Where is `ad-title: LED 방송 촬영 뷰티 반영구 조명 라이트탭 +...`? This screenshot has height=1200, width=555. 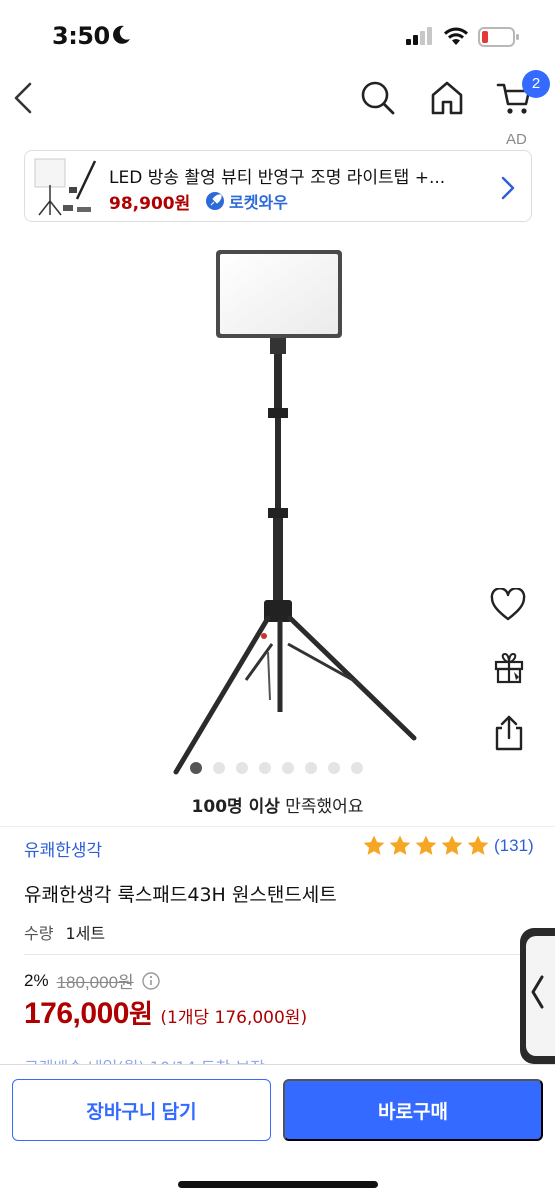
ad-title: LED 방송 촬영 뷰티 반영구 조명 라이트탭 +... is located at coordinates (277, 178).